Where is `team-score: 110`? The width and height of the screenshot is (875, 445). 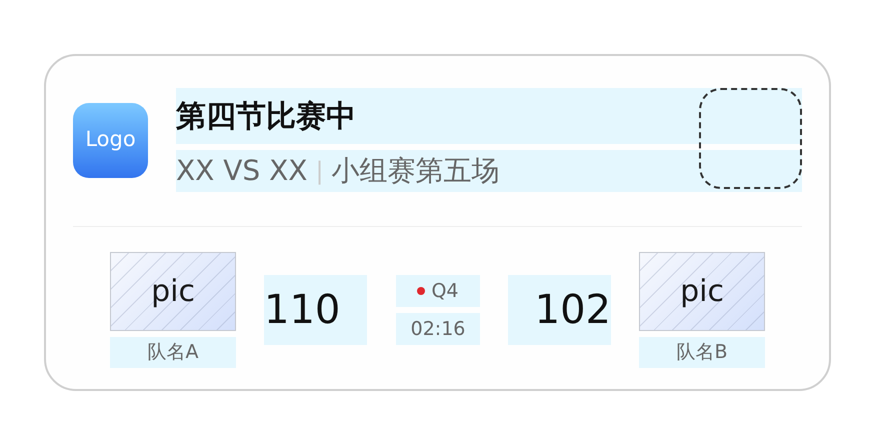
team-score: 110 is located at coordinates (315, 310).